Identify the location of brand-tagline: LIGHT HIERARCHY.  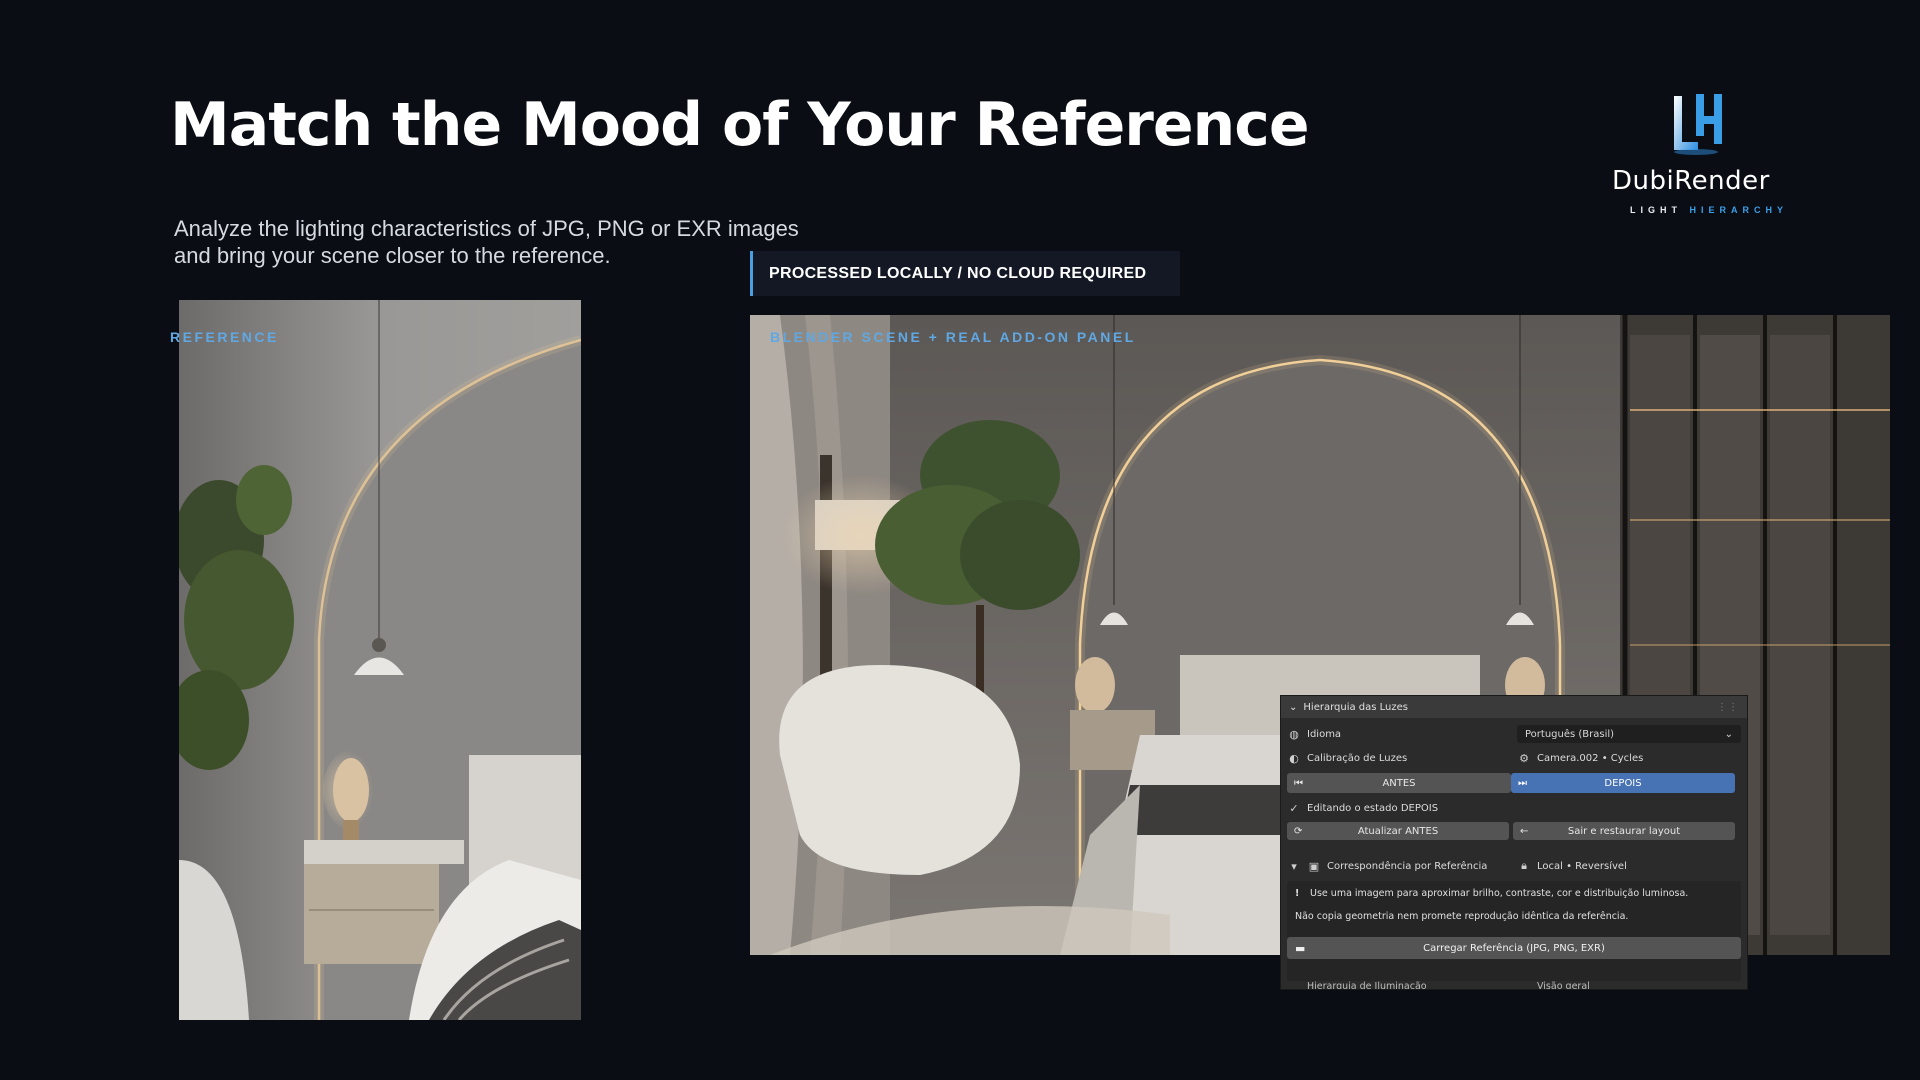
(1709, 210).